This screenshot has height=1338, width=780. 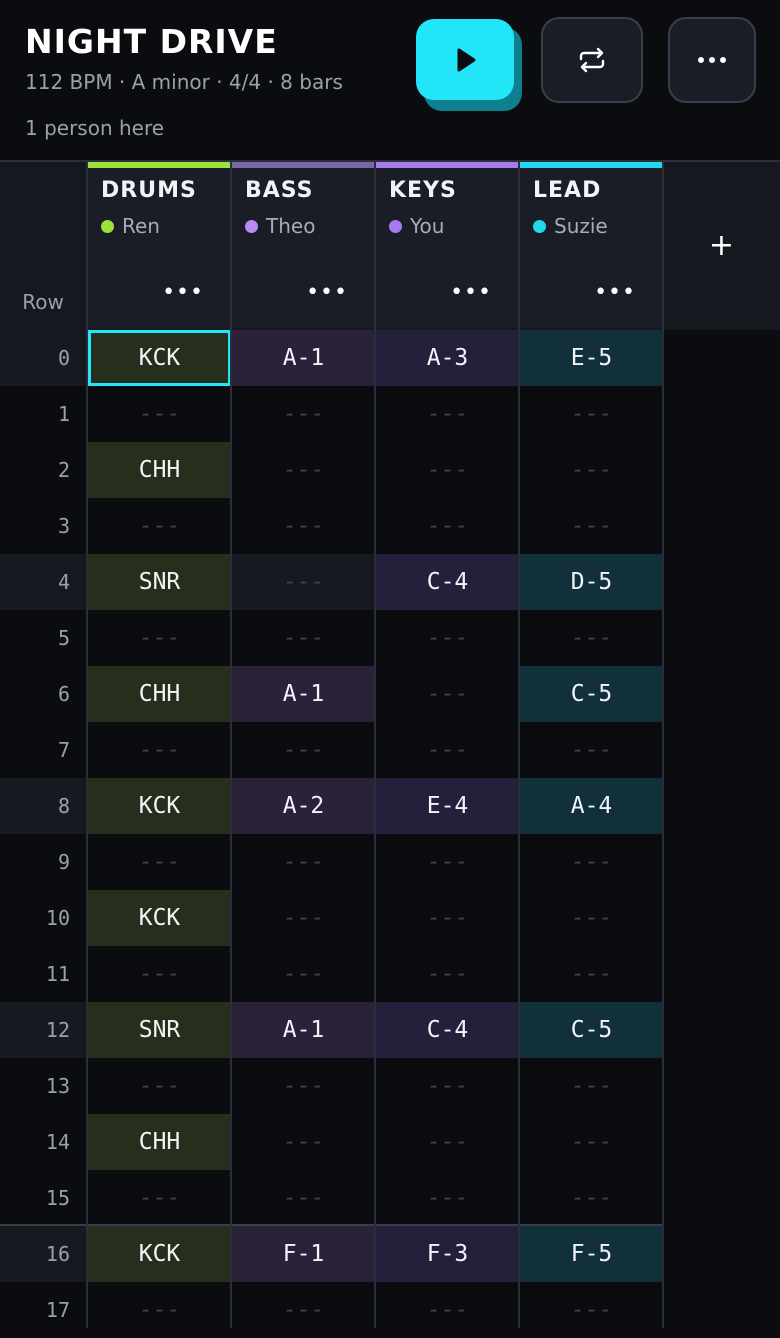 What do you see at coordinates (465, 59) in the screenshot?
I see `play-button` at bounding box center [465, 59].